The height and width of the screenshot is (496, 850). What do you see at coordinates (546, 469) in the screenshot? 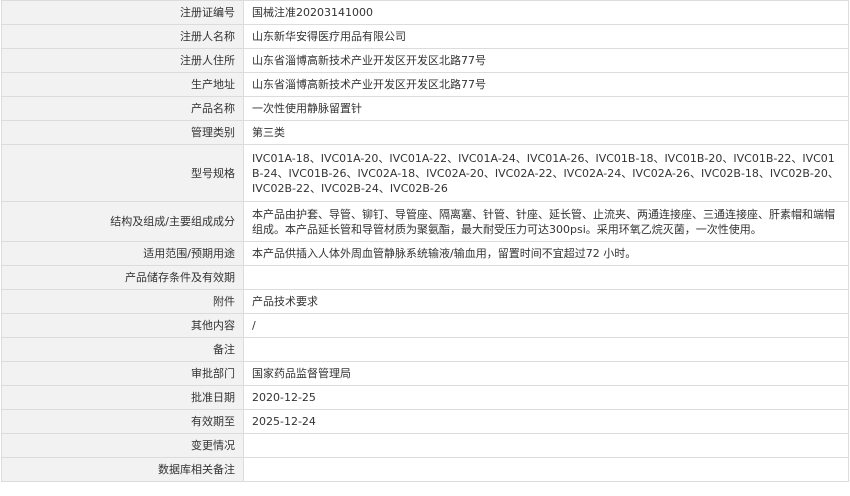
I see `value-database-remarks` at bounding box center [546, 469].